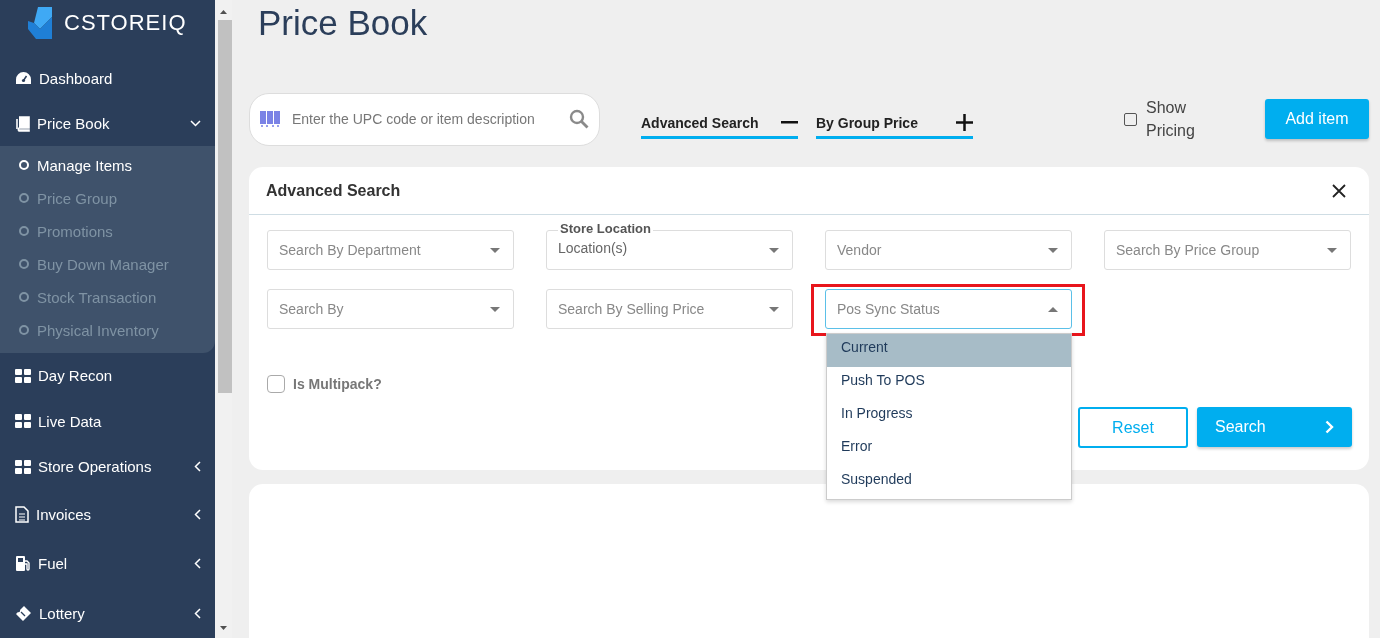 The width and height of the screenshot is (1380, 638). Describe the element at coordinates (390, 309) in the screenshot. I see `select-field: Search By` at that location.